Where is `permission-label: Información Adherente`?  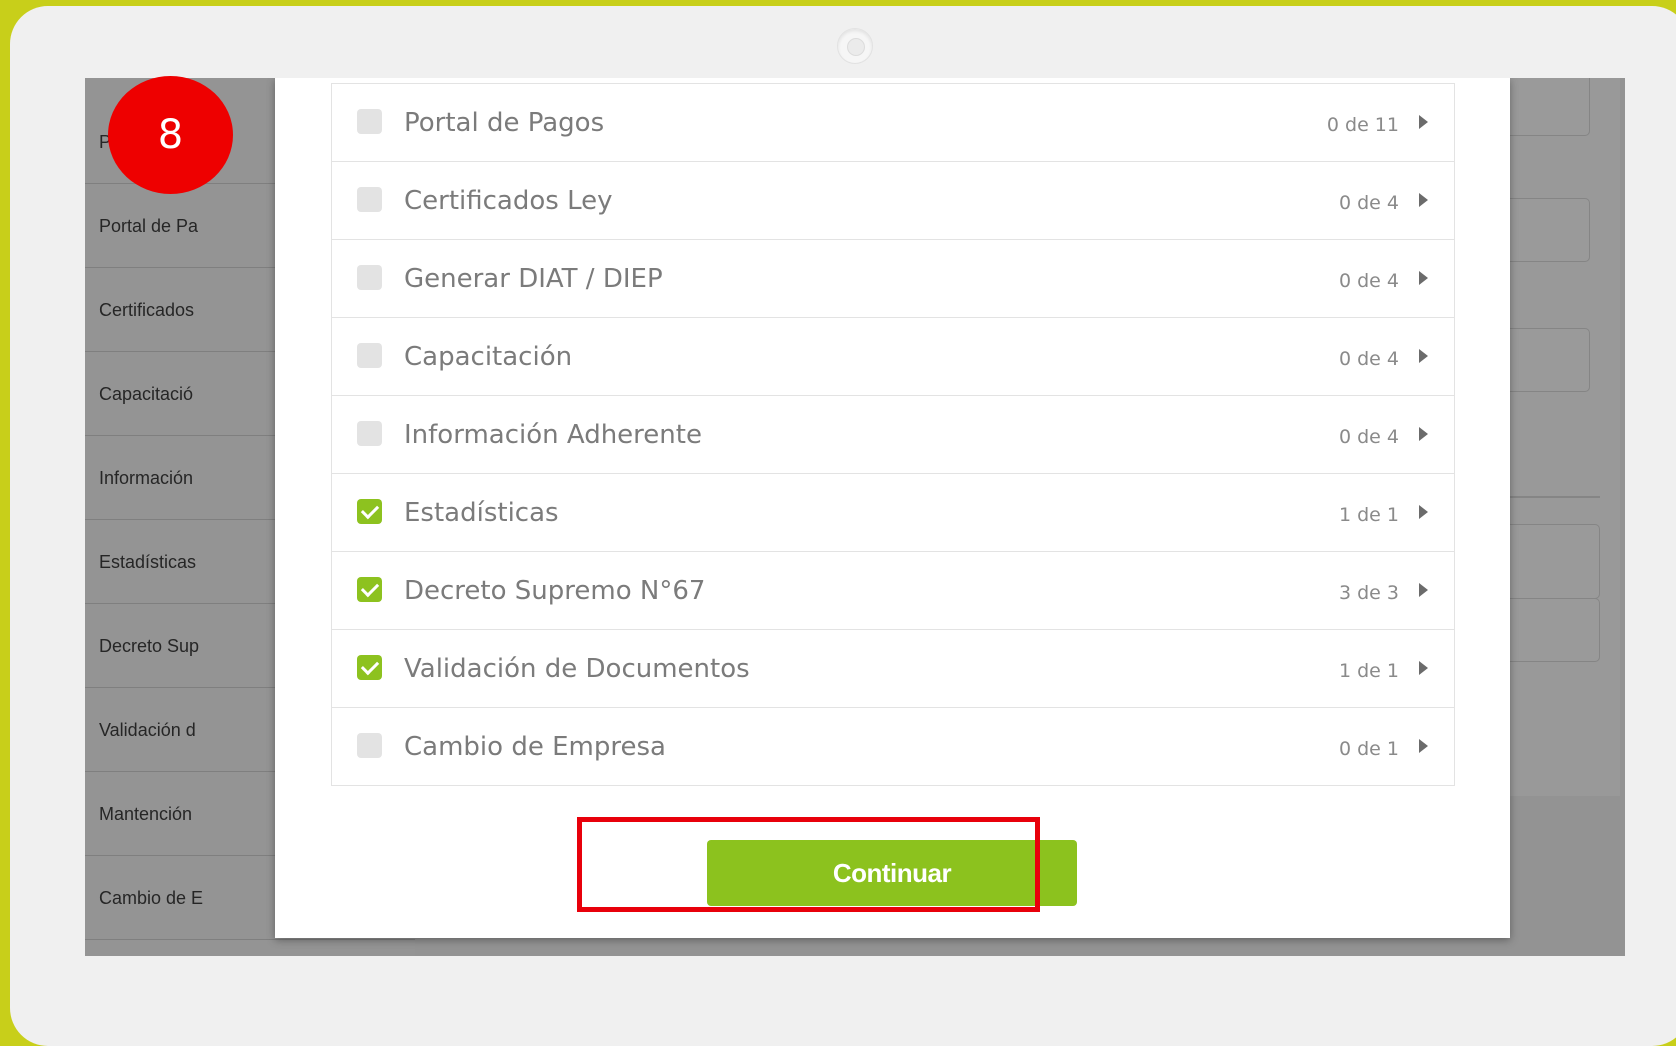
permission-label: Información Adherente is located at coordinates (553, 435).